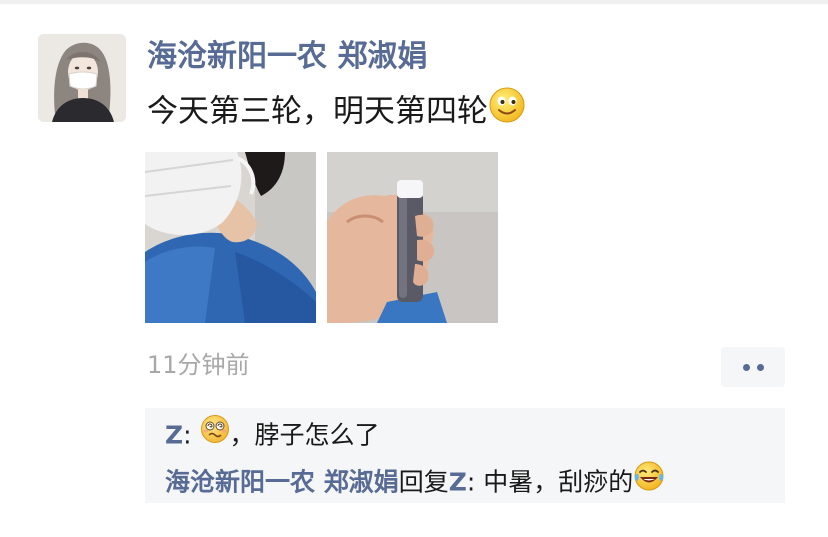 This screenshot has width=828, height=537. Describe the element at coordinates (317, 111) in the screenshot. I see `post-text: 今天第三轮，明天第四轮` at that location.